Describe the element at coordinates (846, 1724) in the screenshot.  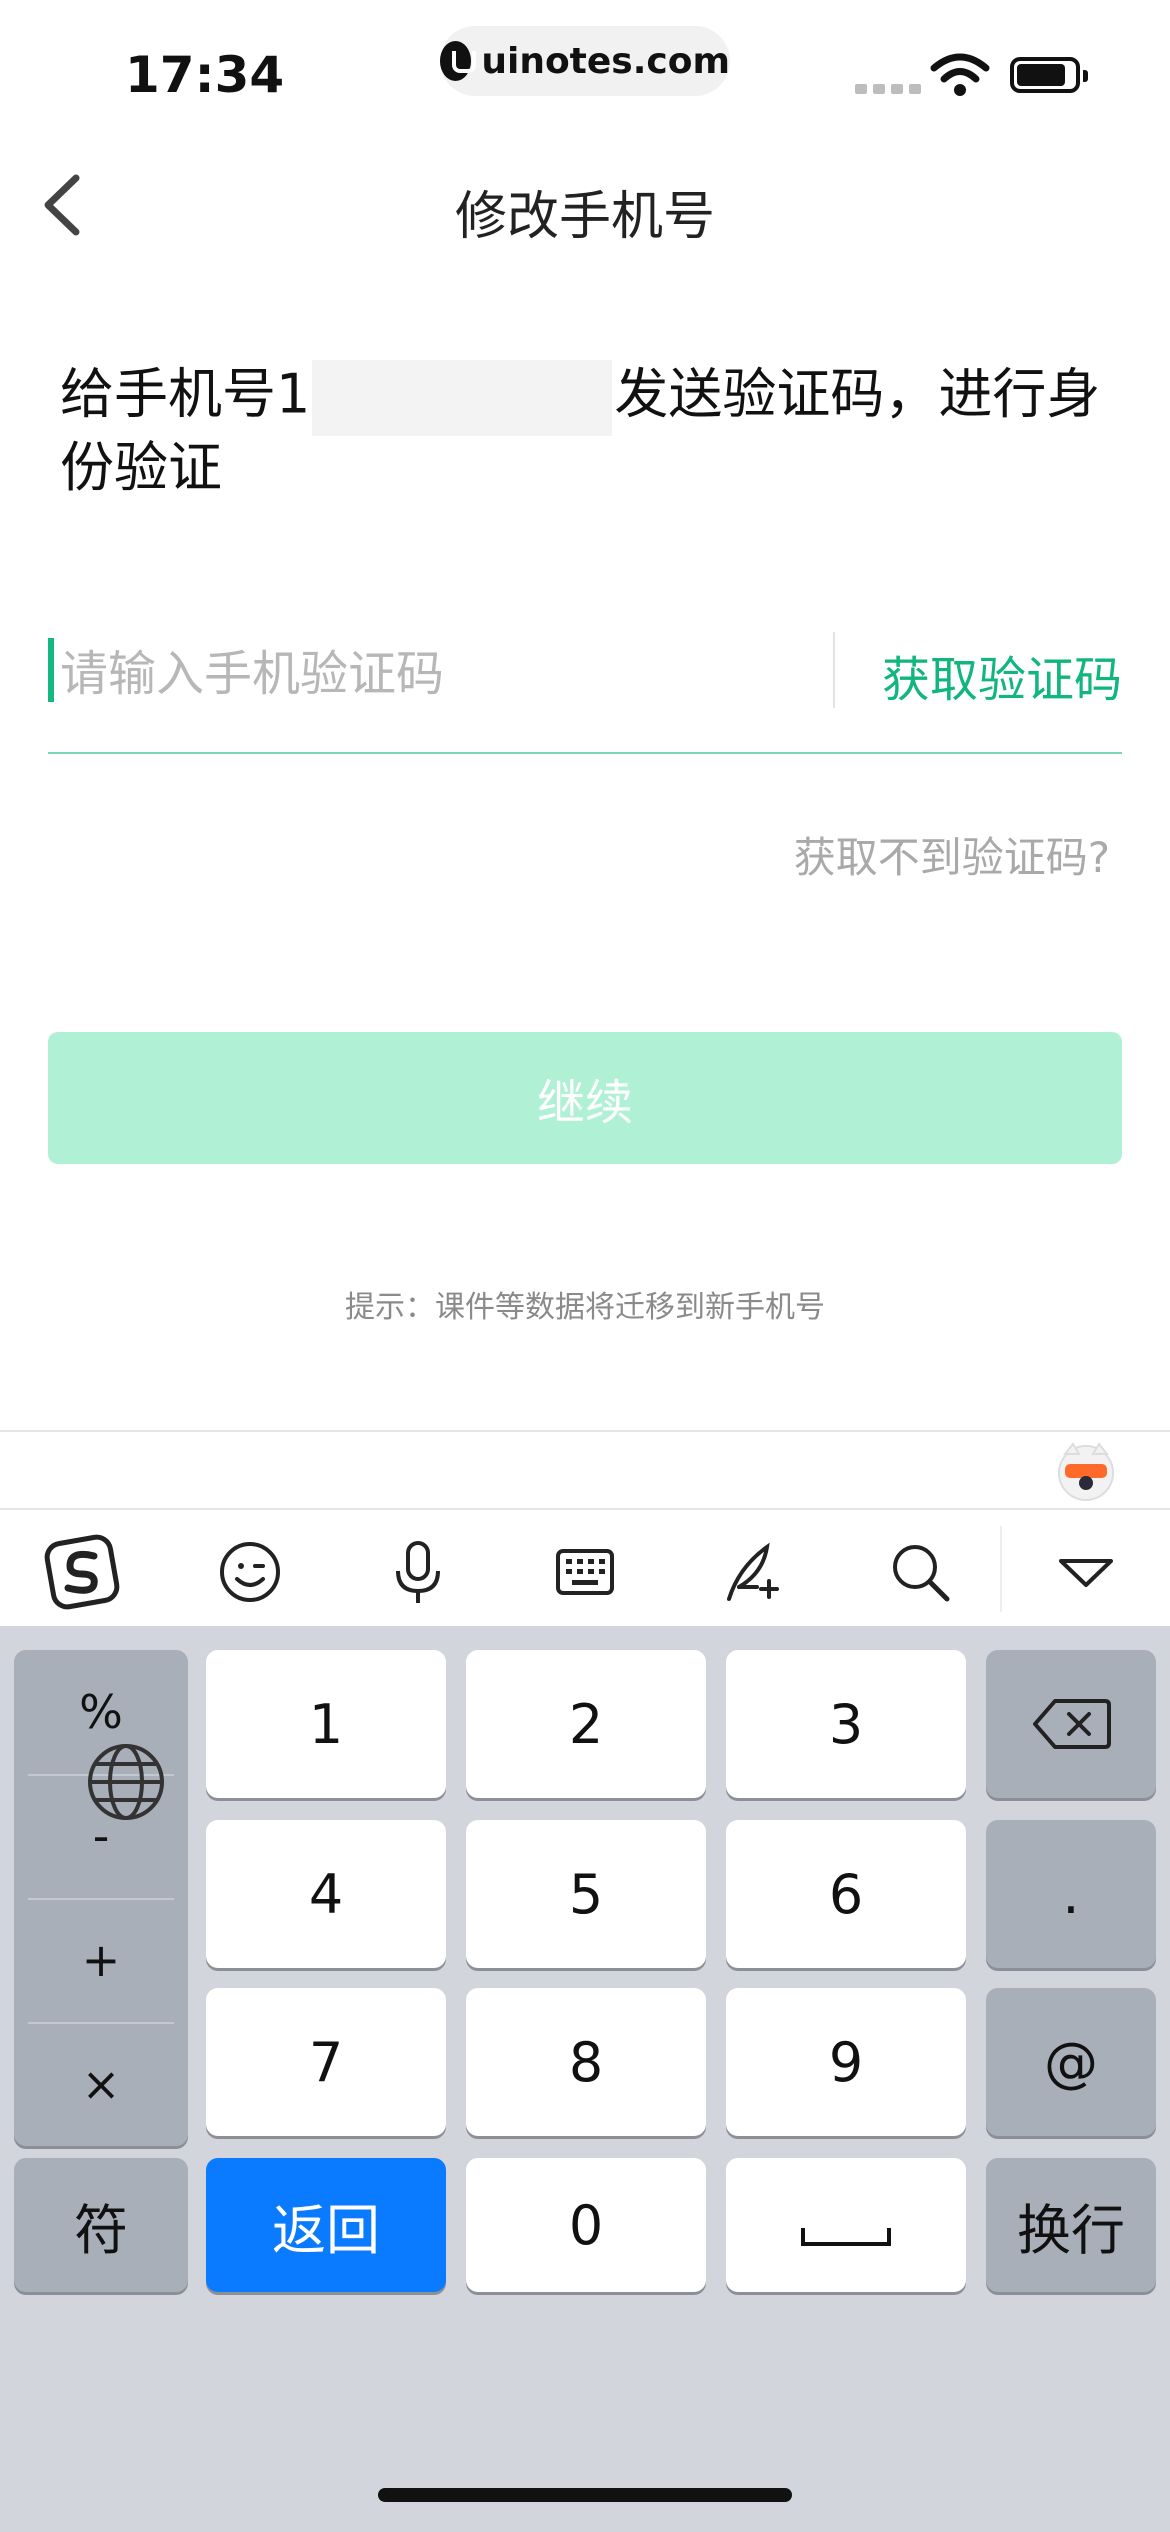
I see `key-3: 3` at that location.